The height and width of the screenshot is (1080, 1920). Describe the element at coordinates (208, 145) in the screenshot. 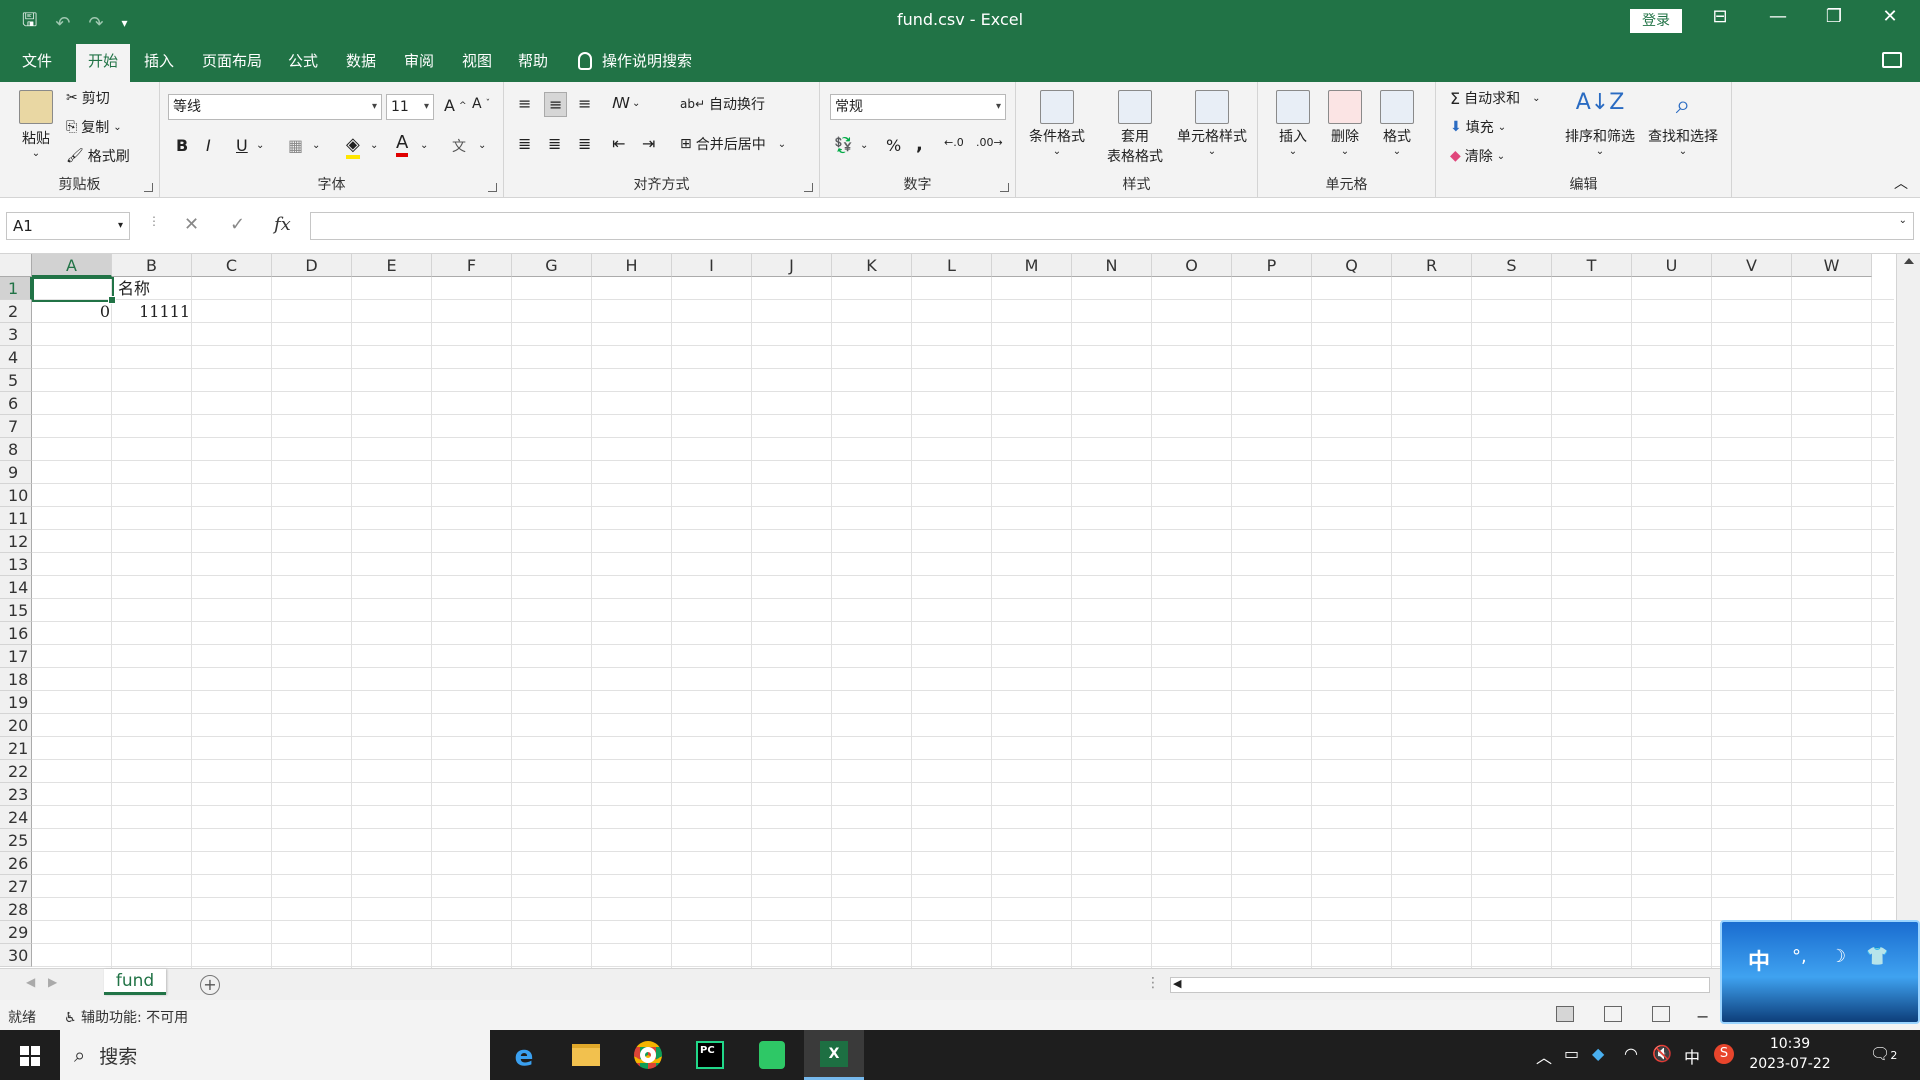

I see `italic-button: I` at that location.